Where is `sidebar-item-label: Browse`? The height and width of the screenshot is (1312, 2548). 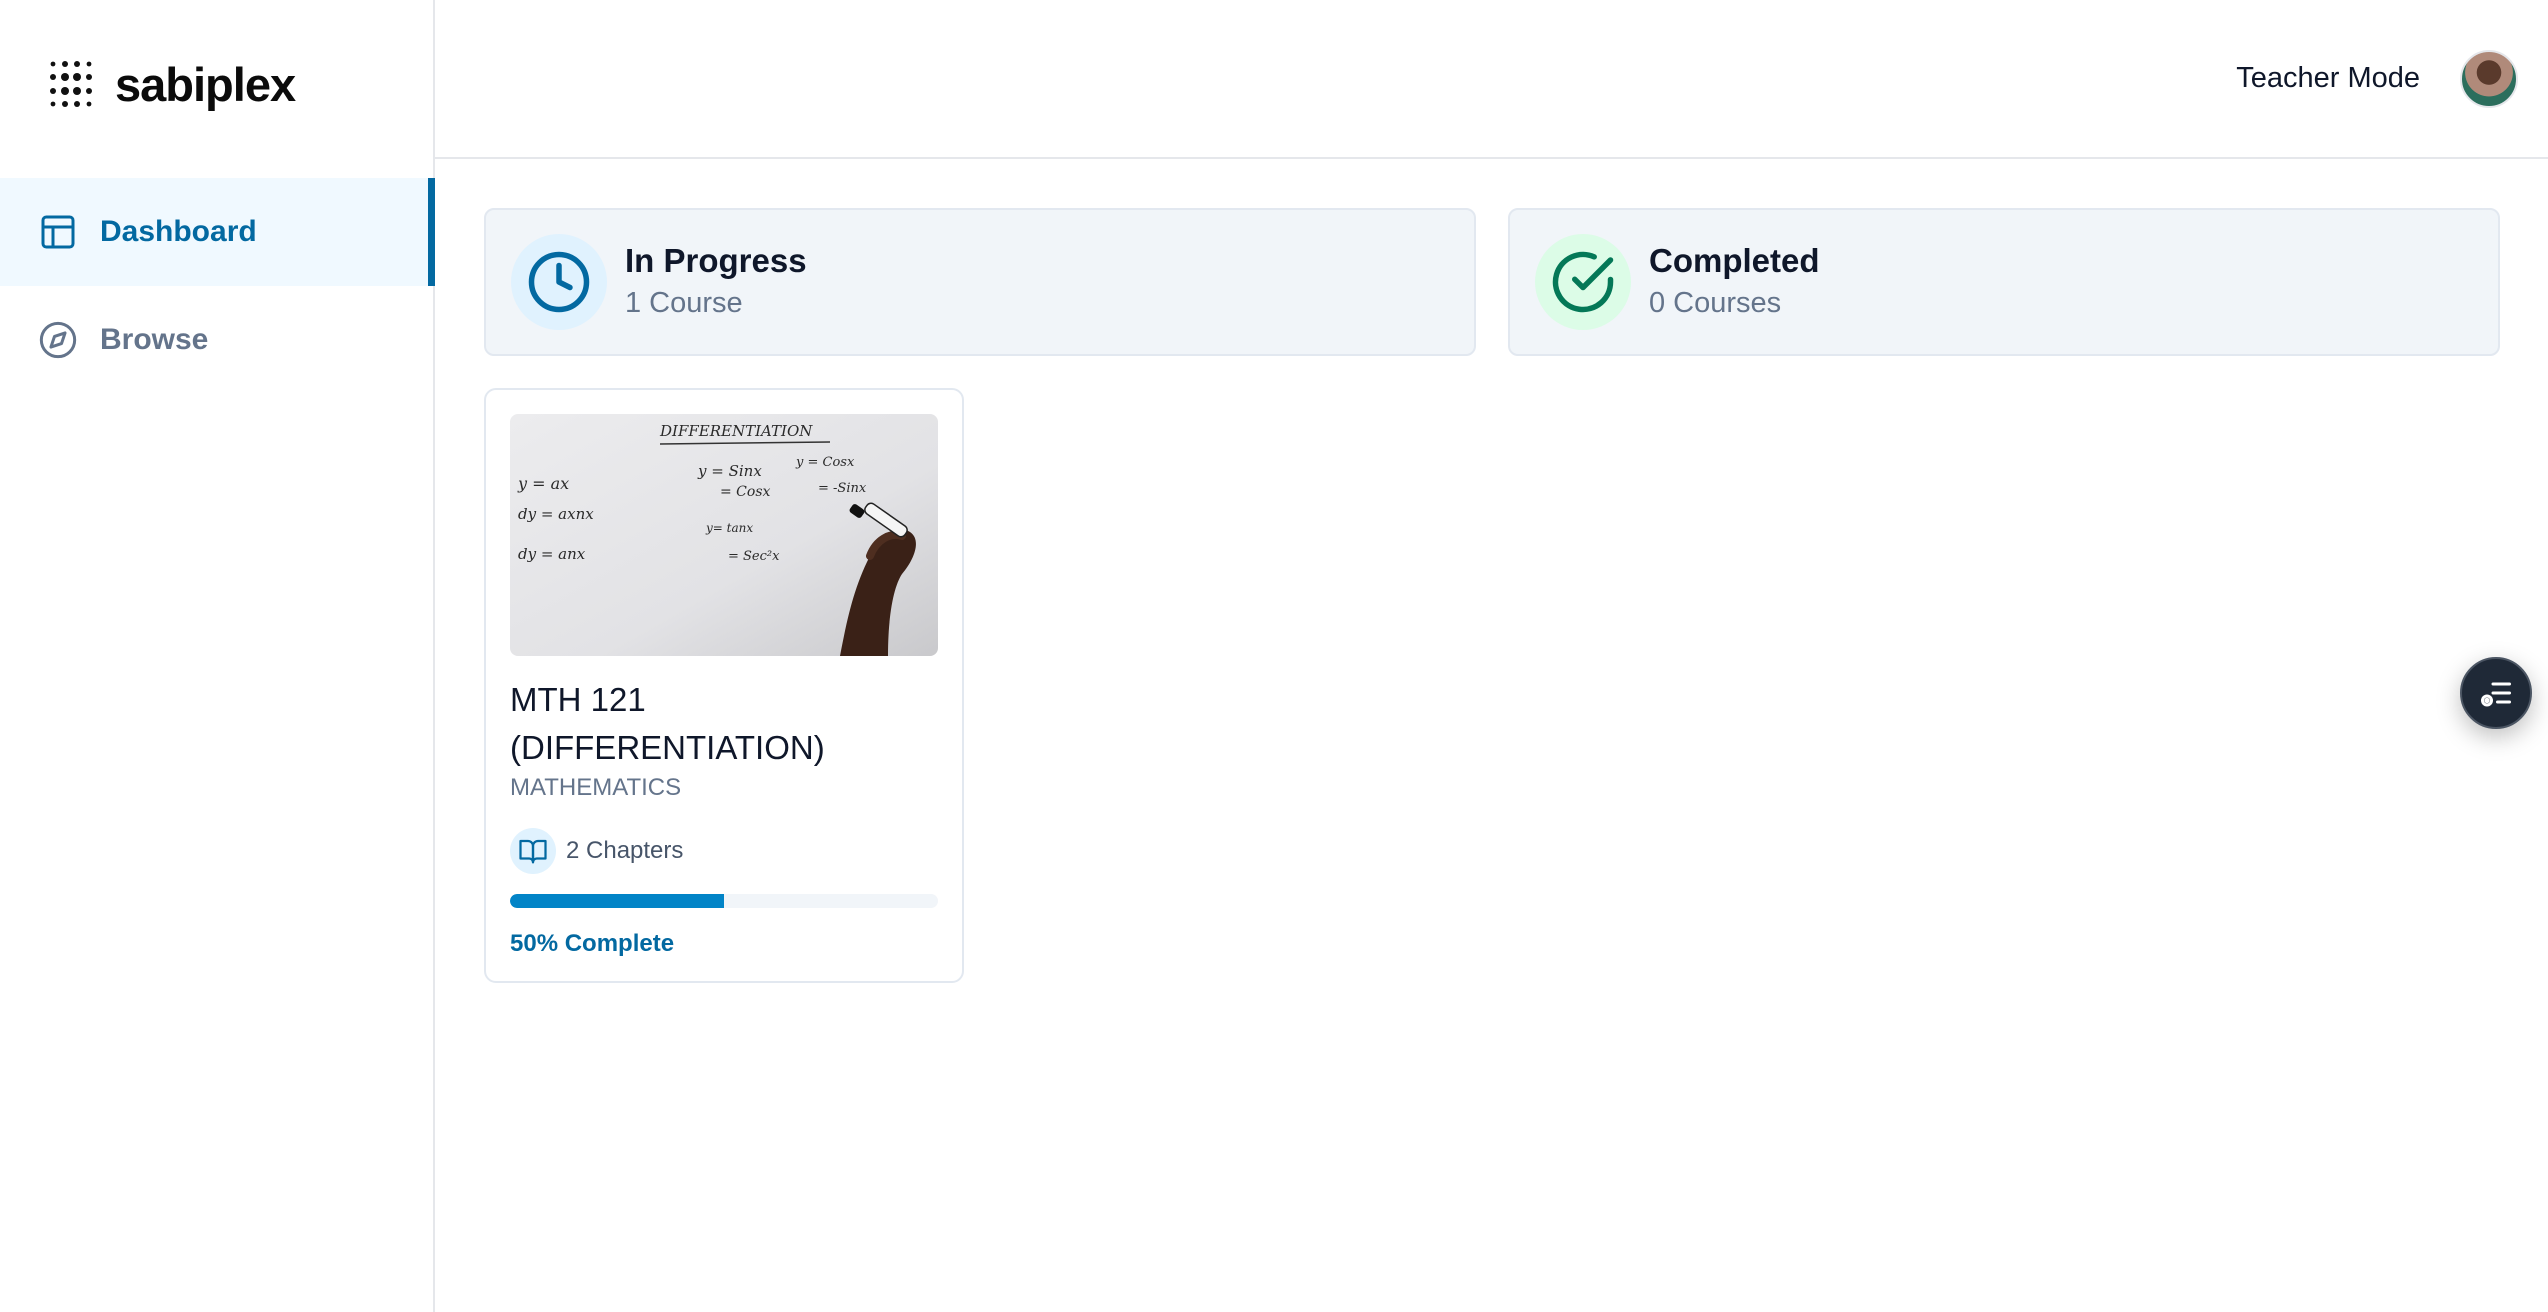 sidebar-item-label: Browse is located at coordinates (154, 339).